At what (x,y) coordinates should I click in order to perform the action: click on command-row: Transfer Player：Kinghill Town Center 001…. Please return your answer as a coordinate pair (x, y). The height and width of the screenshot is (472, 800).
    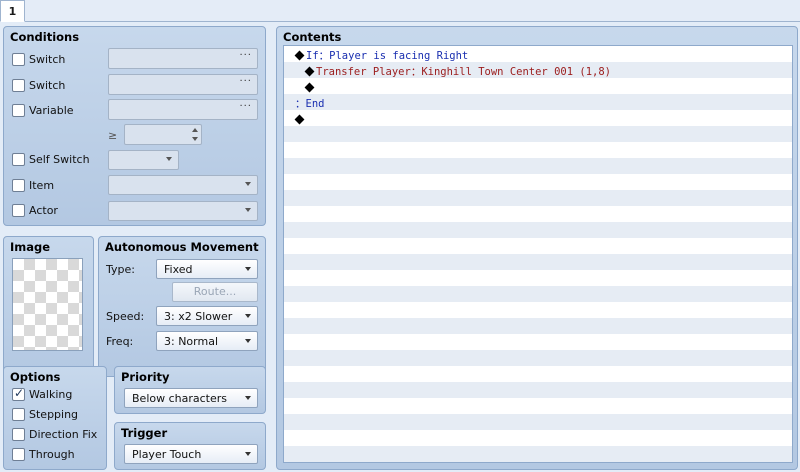
    Looking at the image, I should click on (538, 72).